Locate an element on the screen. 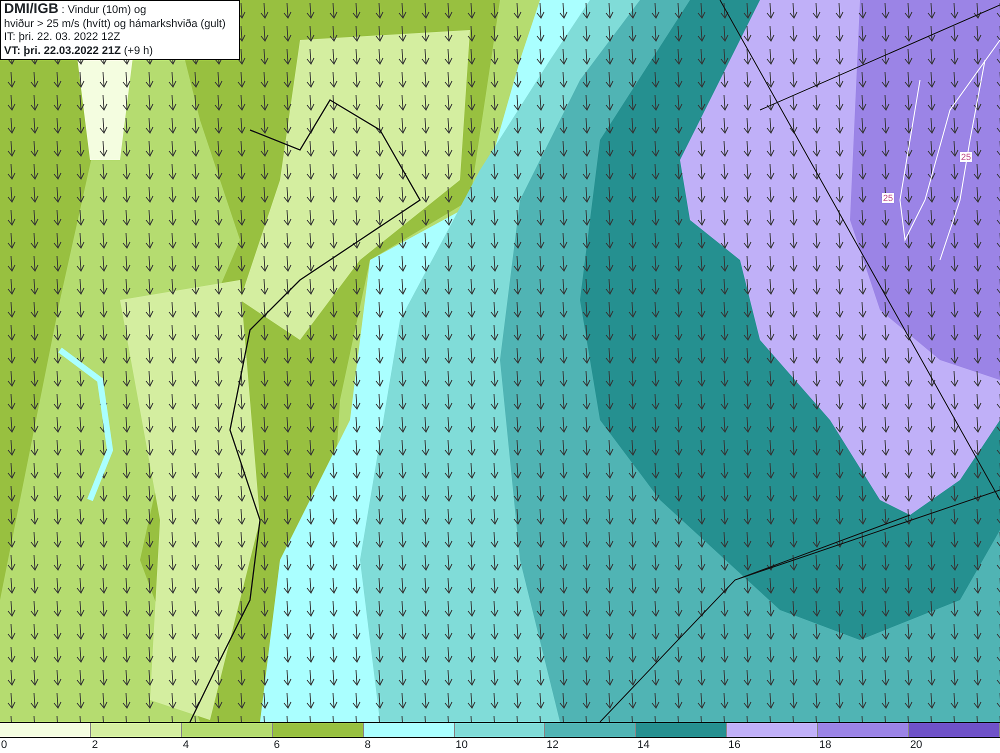  title-line: VT: þri. 22.03.2022 21Z (+9 h) is located at coordinates (79, 51).